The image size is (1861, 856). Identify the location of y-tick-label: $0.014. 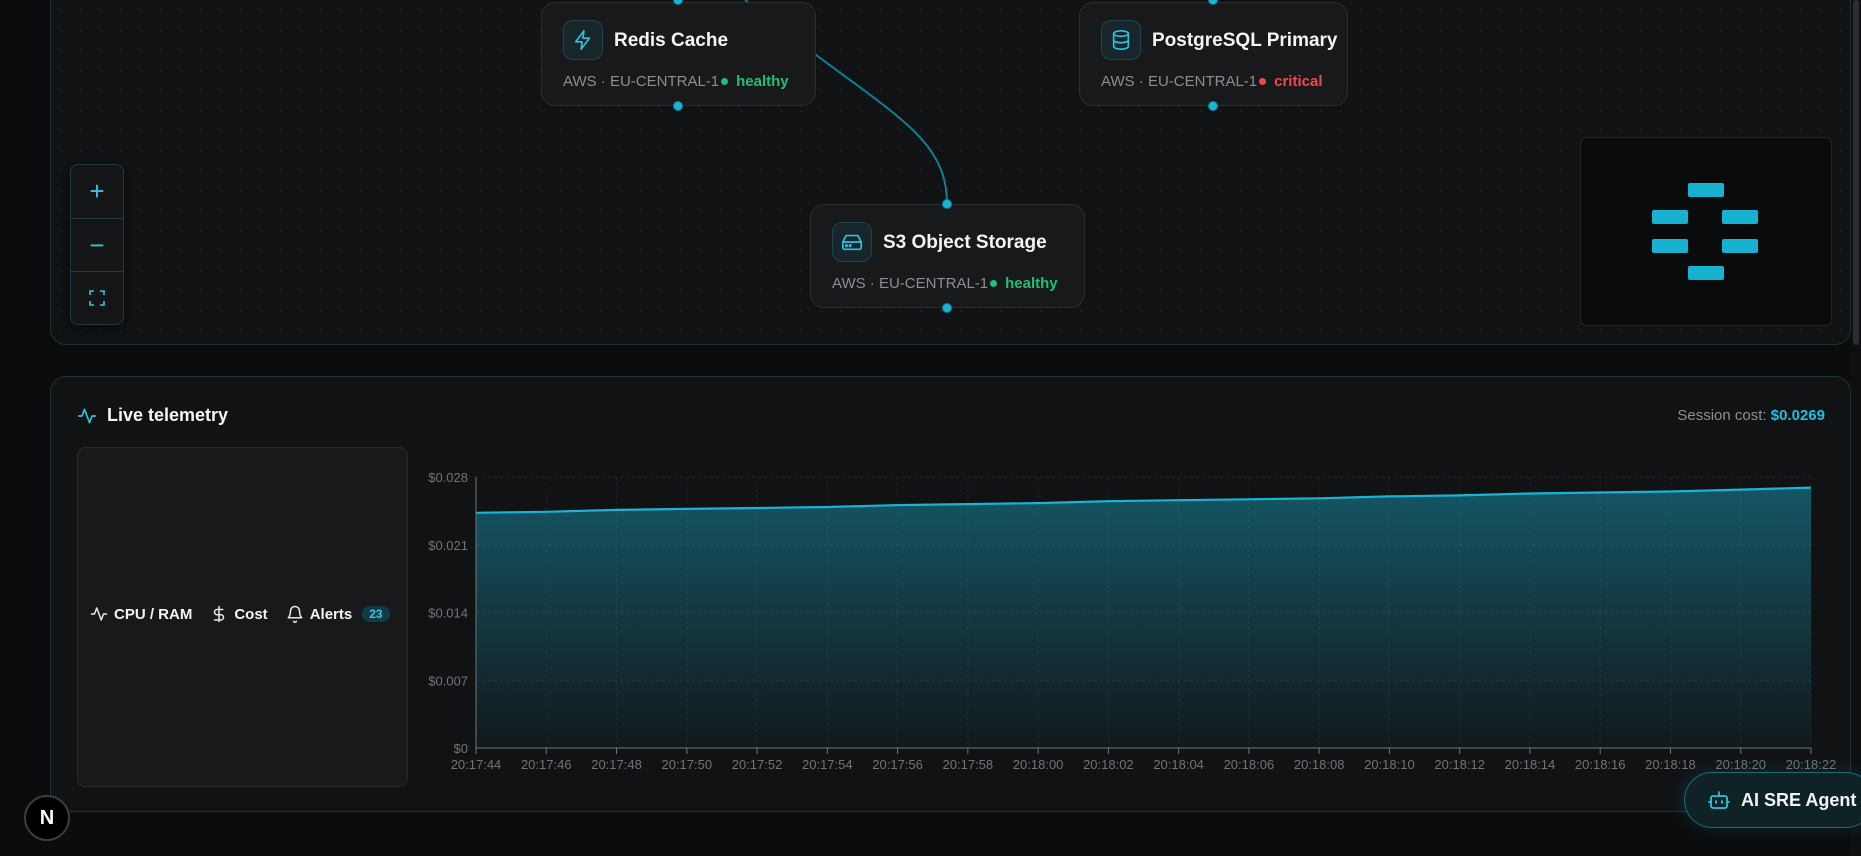
(448, 613).